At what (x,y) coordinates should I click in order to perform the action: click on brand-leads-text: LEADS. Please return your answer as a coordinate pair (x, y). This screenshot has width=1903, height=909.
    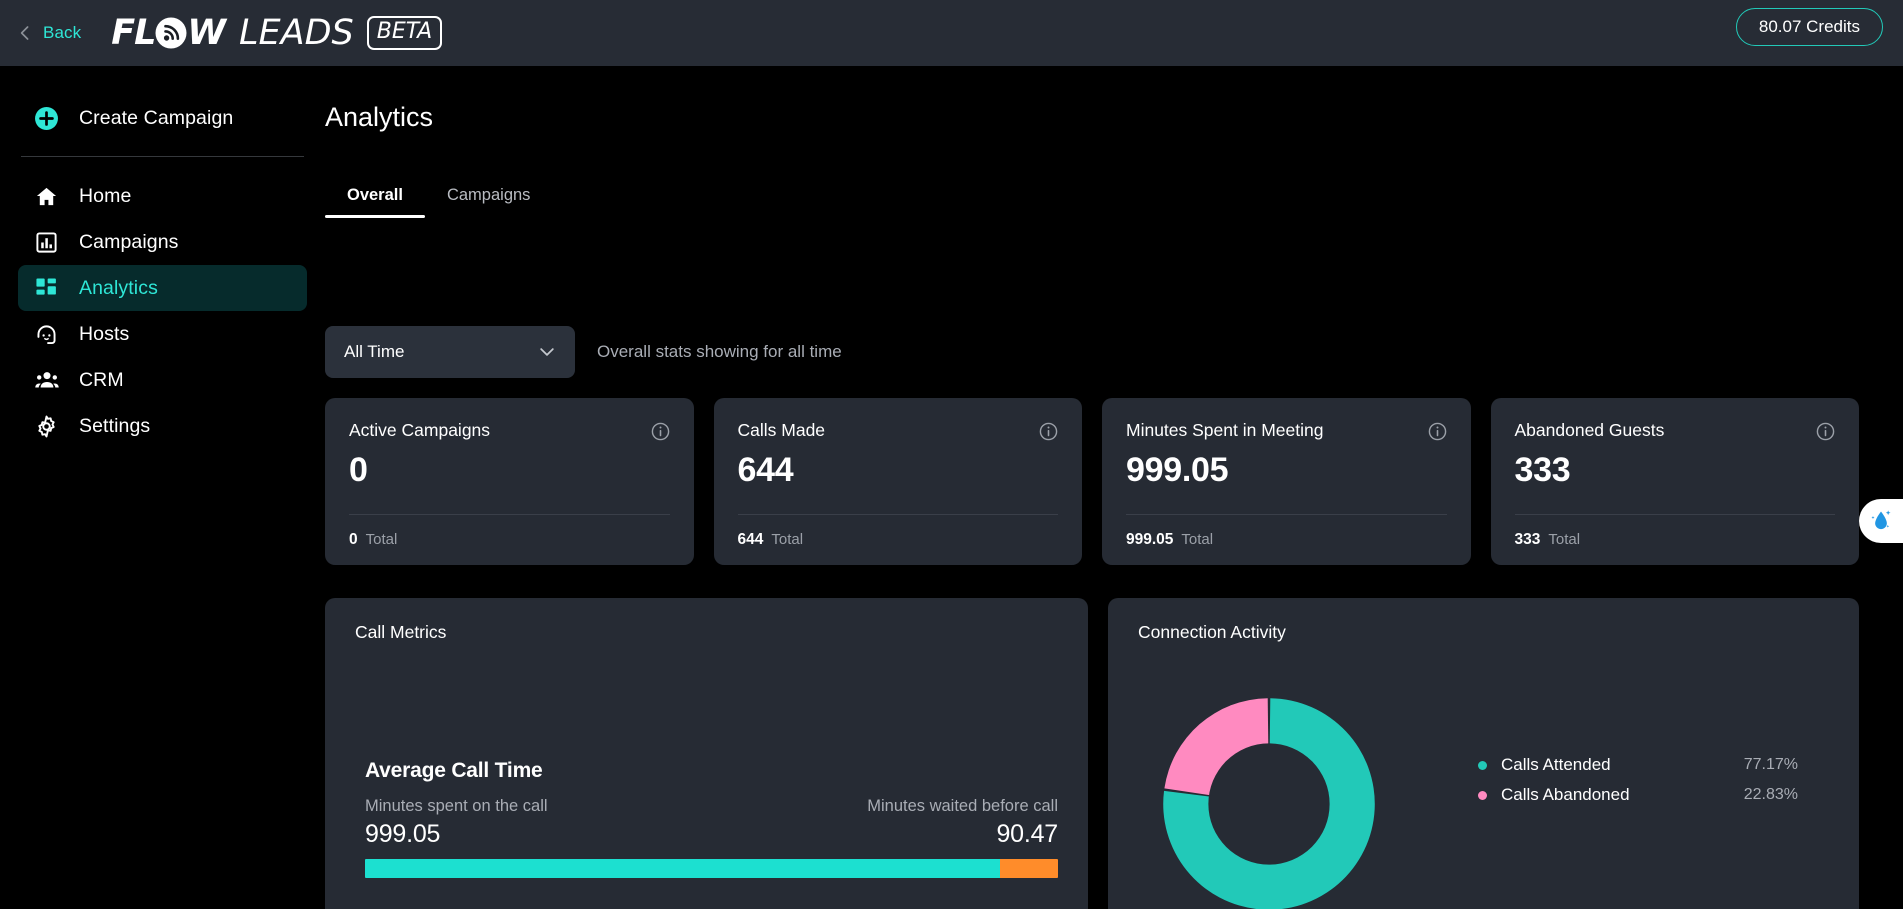
    Looking at the image, I should click on (296, 32).